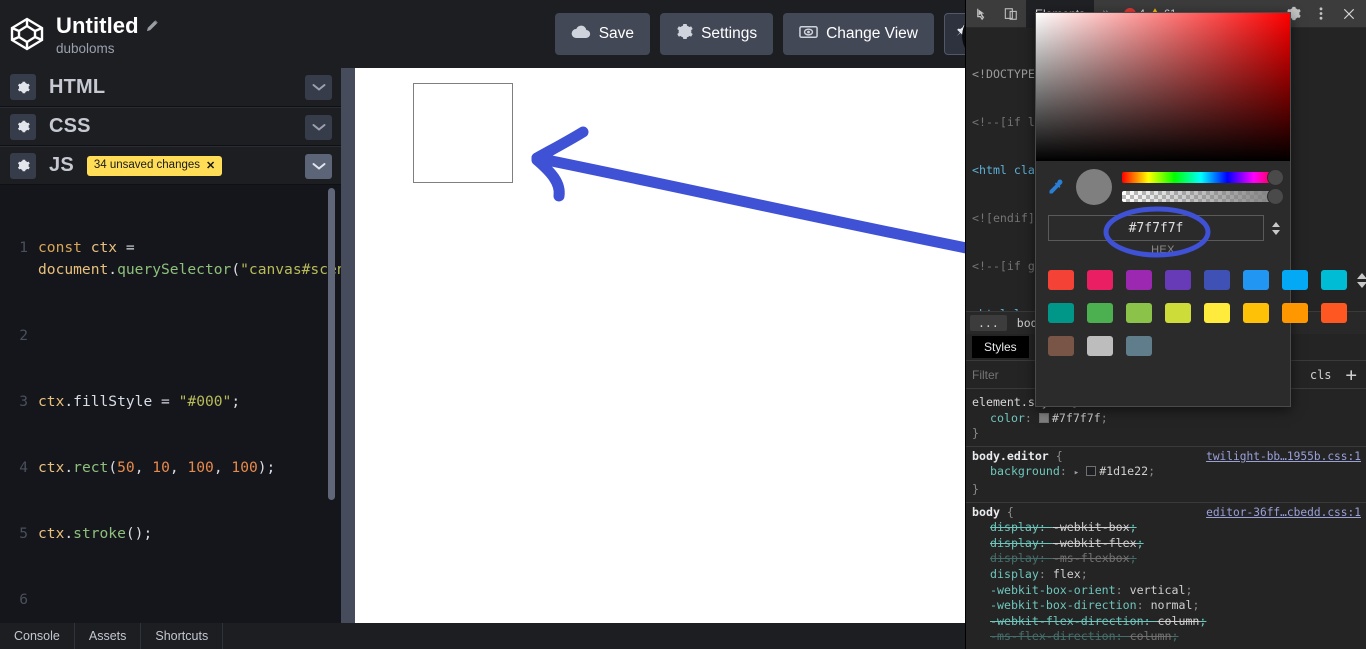 This screenshot has width=1366, height=649. What do you see at coordinates (1044, 637) in the screenshot?
I see `declaration-property: -ms-flex-direction` at bounding box center [1044, 637].